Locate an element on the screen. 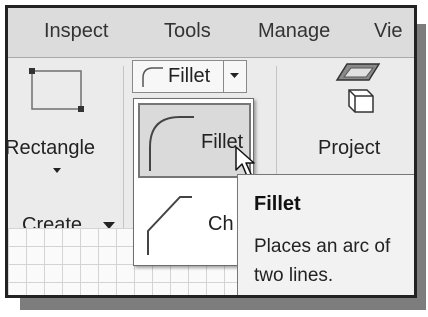 This screenshot has height=317, width=428. ribbon-tab-bar: Inspect Tools Manage Vie is located at coordinates (211, 33).